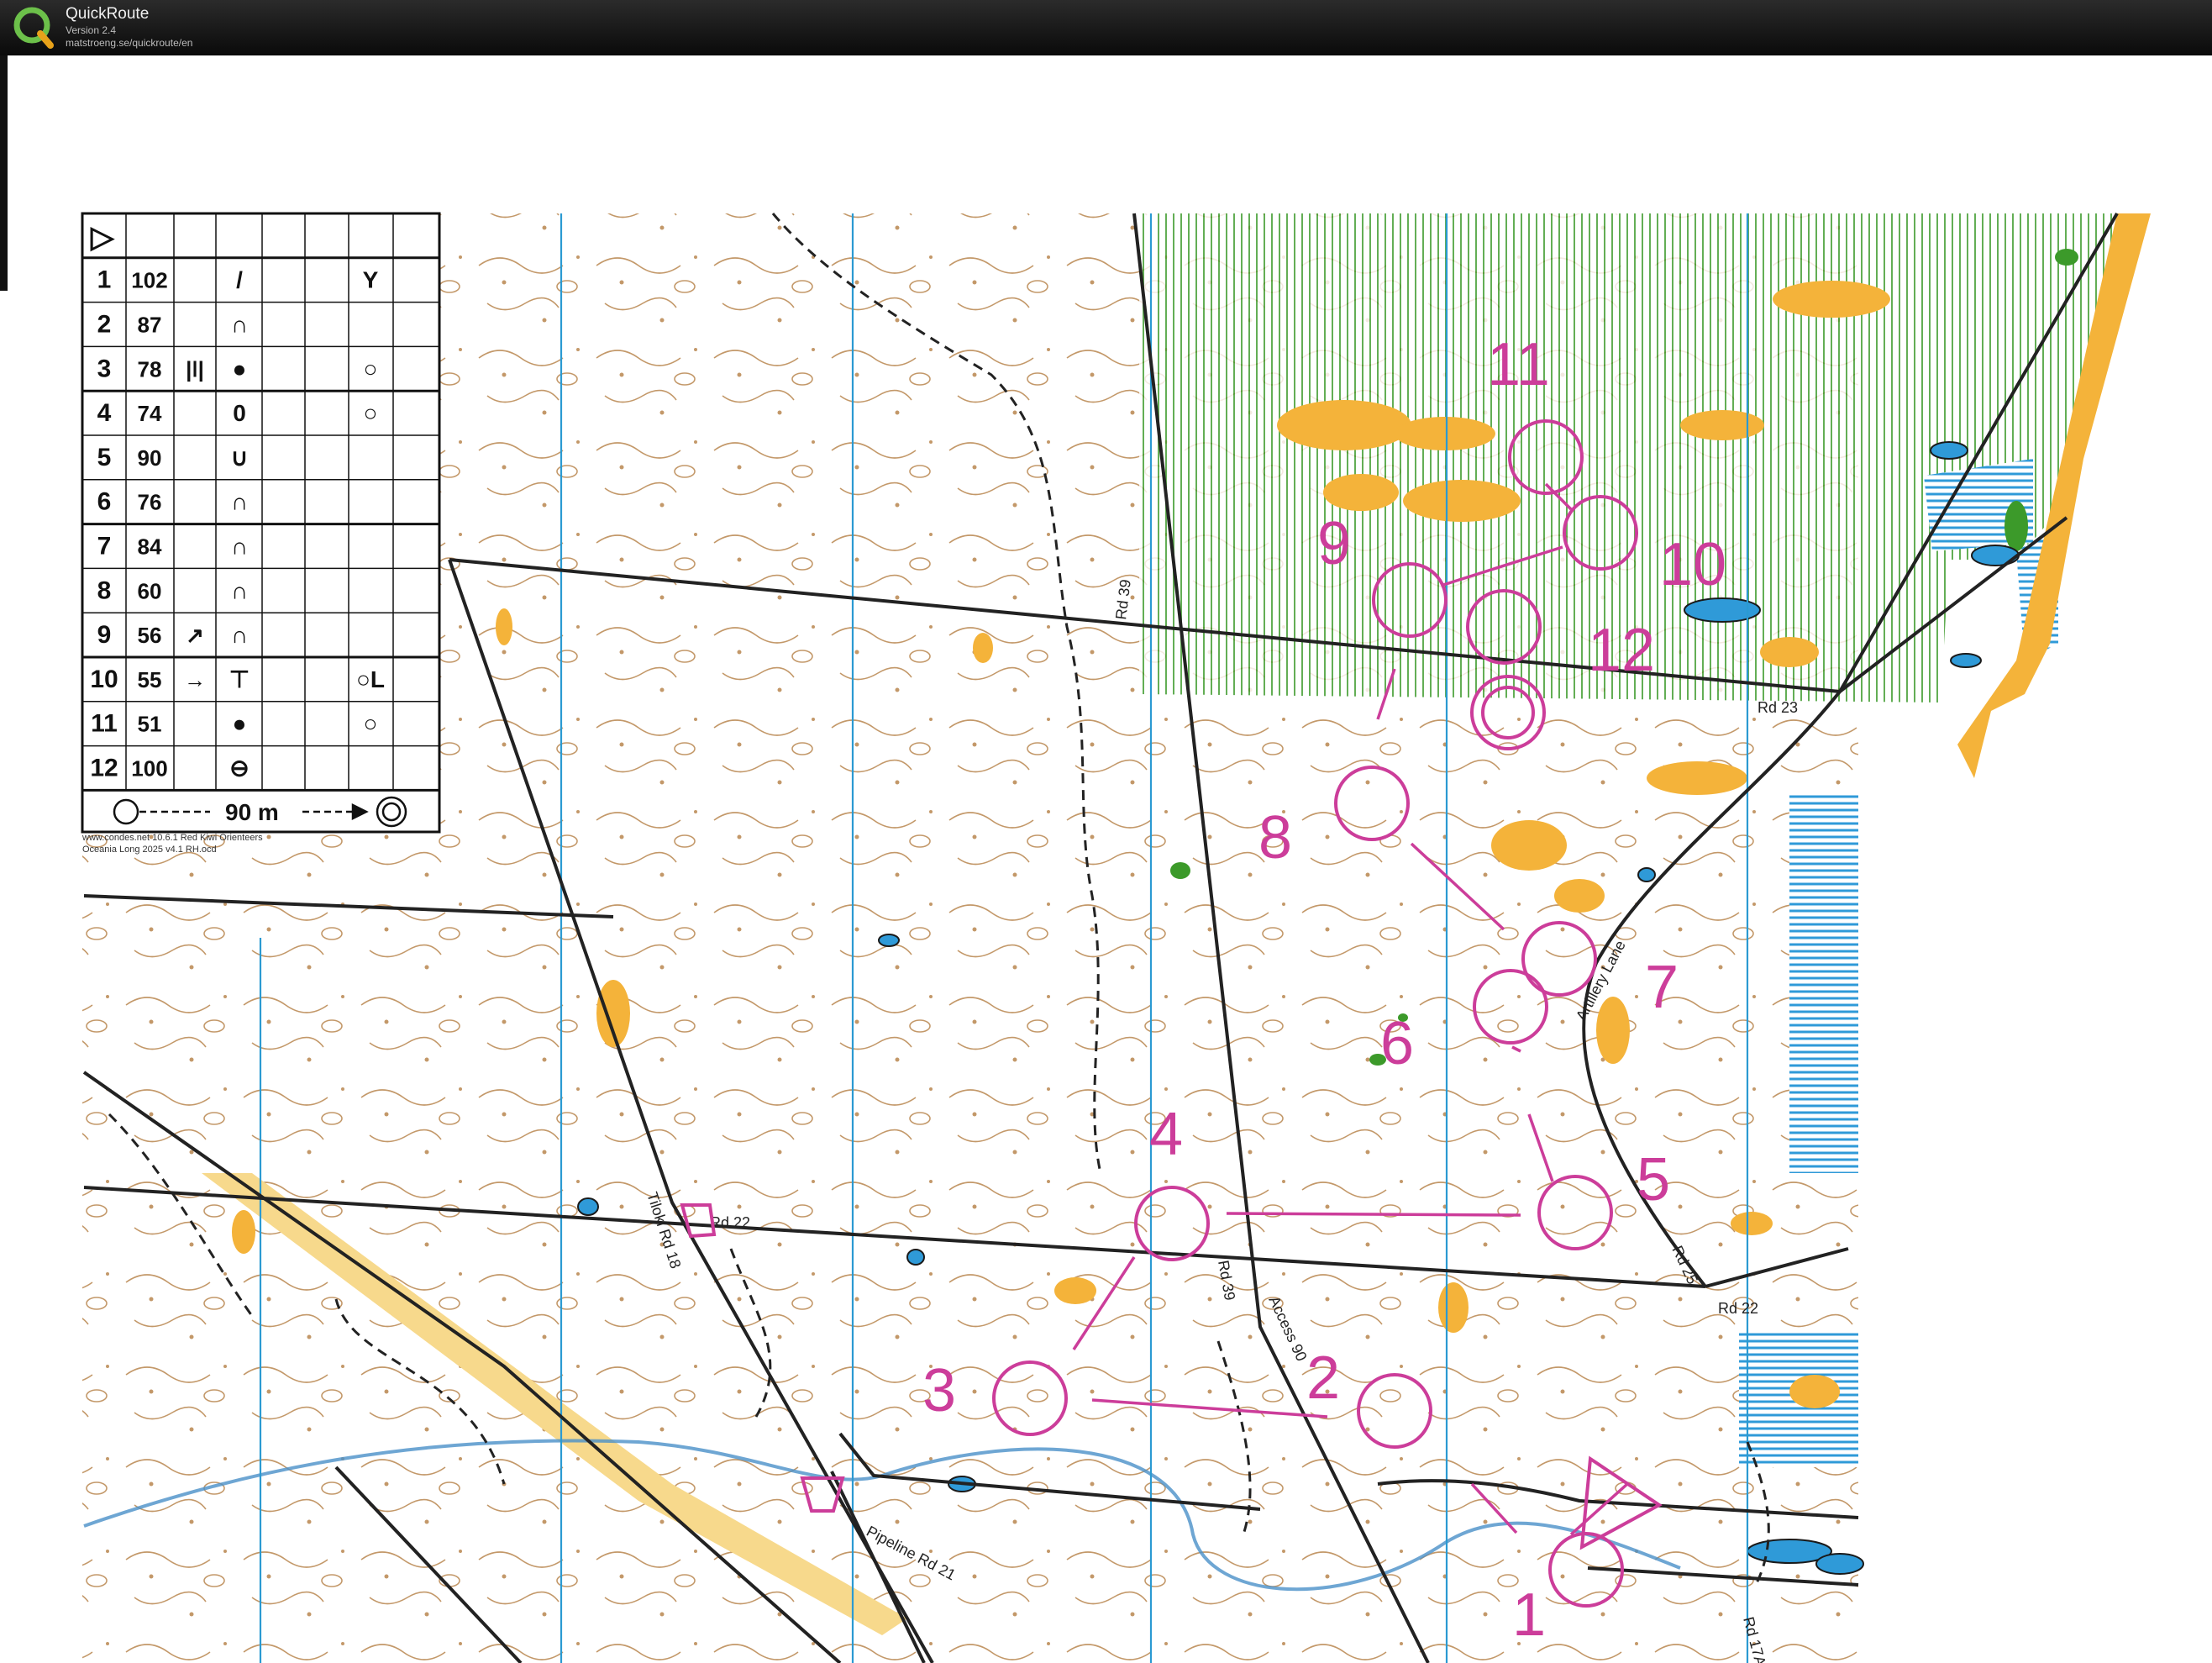 The width and height of the screenshot is (2212, 1663). Describe the element at coordinates (1662, 987) in the screenshot. I see `control-number-7: 7` at that location.